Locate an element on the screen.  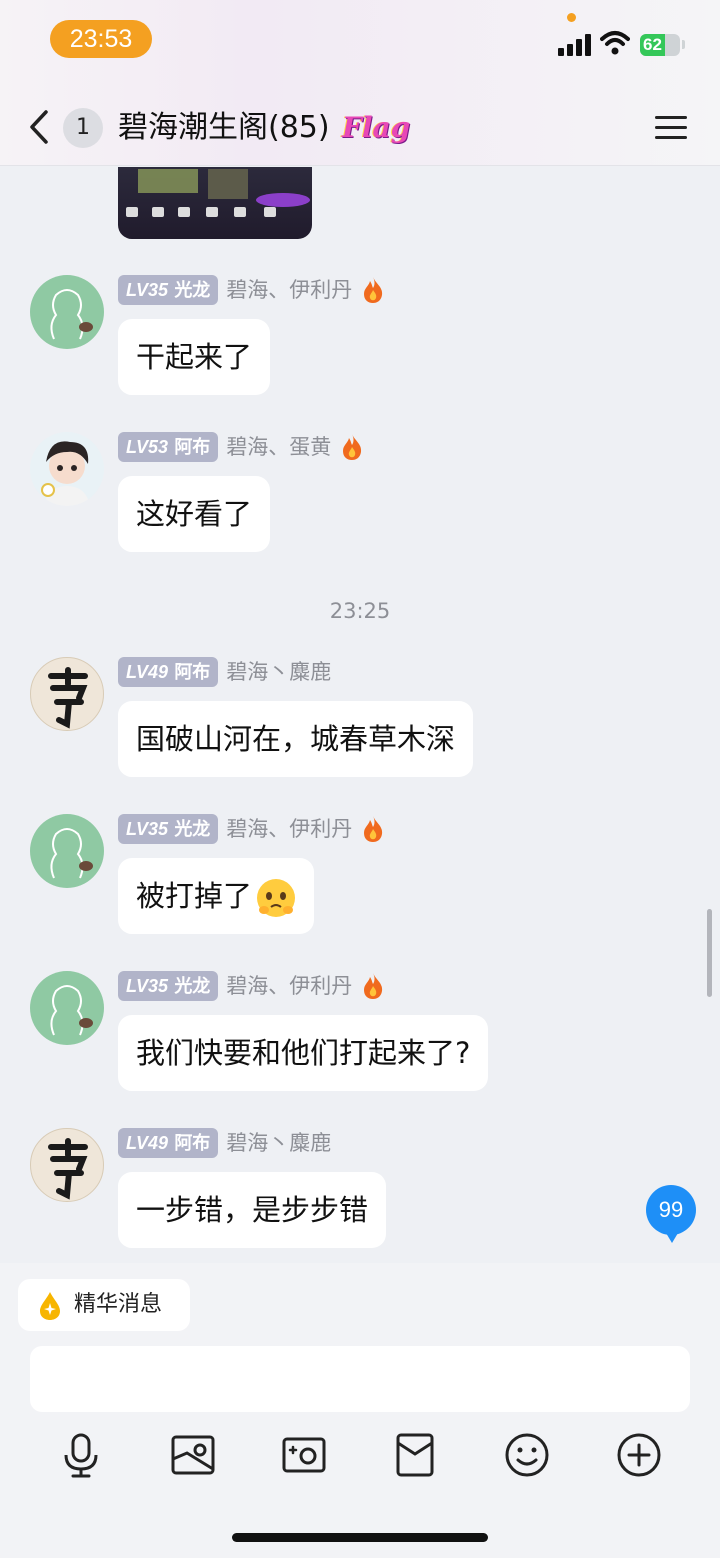
sender-name: 碧海、蛋黄 is located at coordinates (278, 447).